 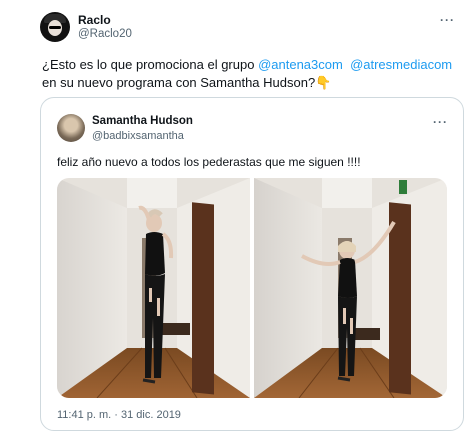 What do you see at coordinates (447, 20) in the screenshot?
I see `more-icon: ···` at bounding box center [447, 20].